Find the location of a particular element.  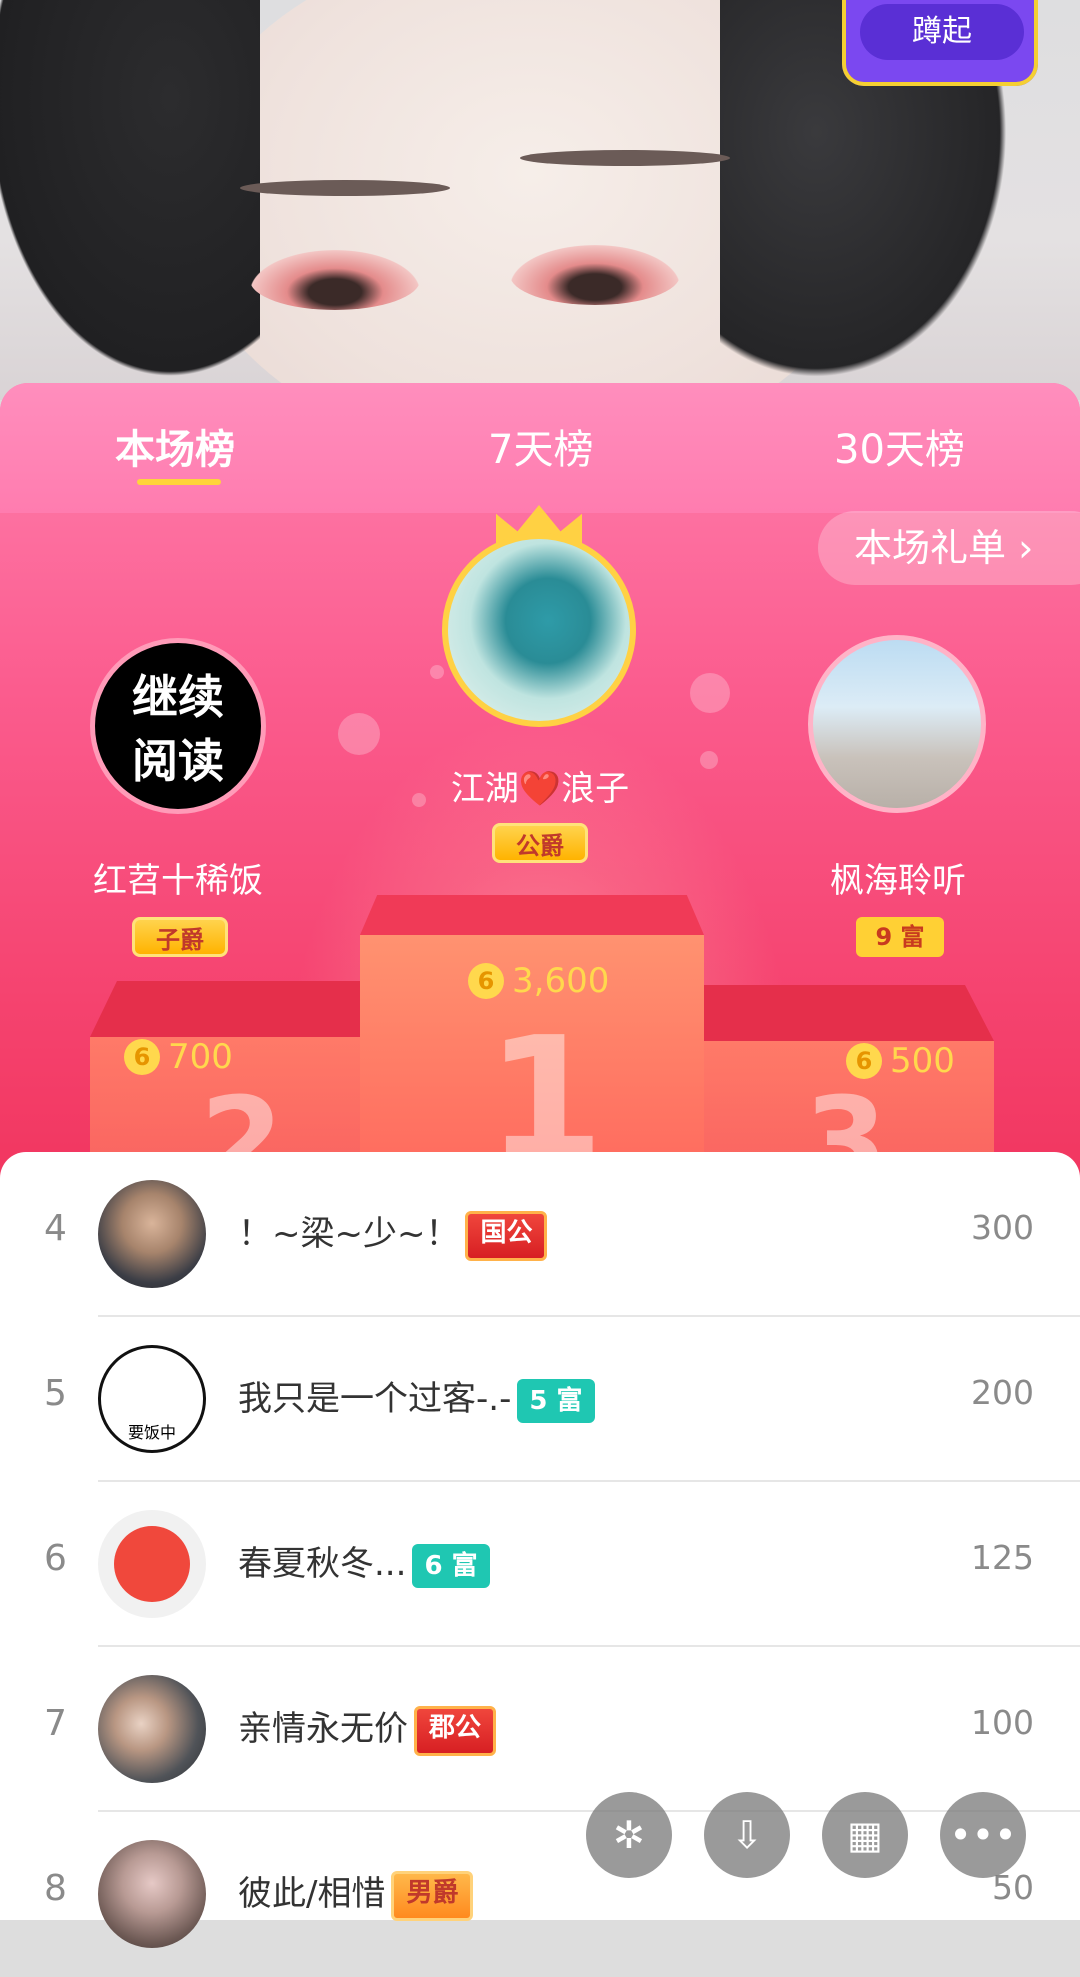

more-icon: ••• is located at coordinates (983, 1835).